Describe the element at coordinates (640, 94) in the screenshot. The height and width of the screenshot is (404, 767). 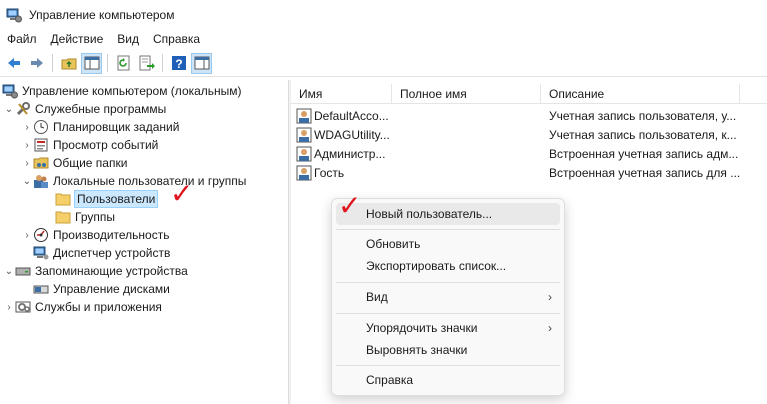
I see `column-header-description: Описание` at that location.